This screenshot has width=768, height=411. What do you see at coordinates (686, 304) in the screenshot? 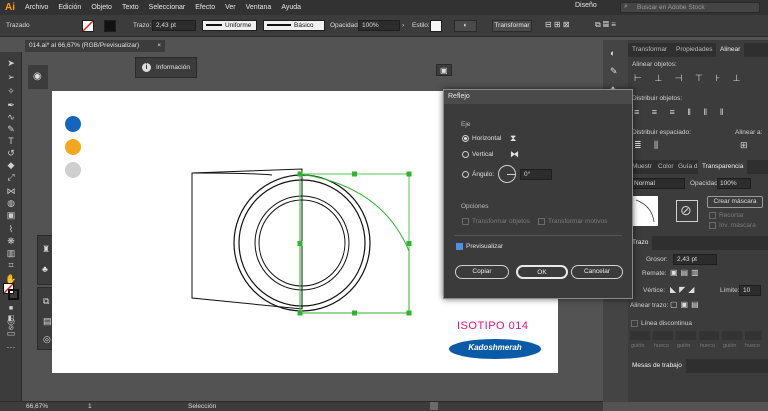
I see `align-stroke-icons: ▢▣▤` at bounding box center [686, 304].